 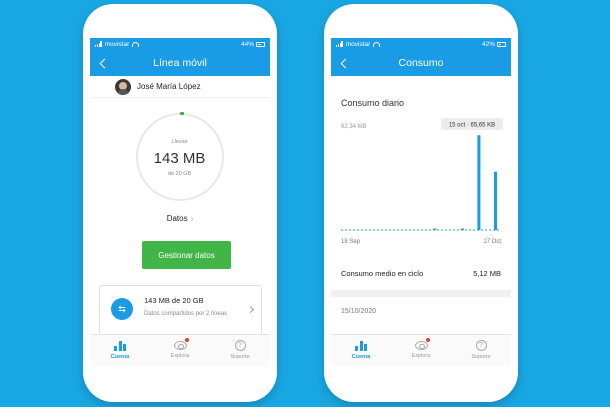 What do you see at coordinates (250, 309) in the screenshot?
I see `chevron-right-icon` at bounding box center [250, 309].